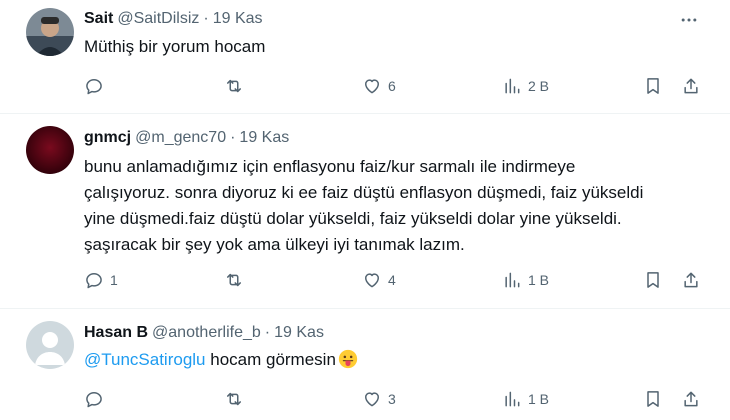  What do you see at coordinates (107, 138) in the screenshot?
I see `author-name: gnmcj` at bounding box center [107, 138].